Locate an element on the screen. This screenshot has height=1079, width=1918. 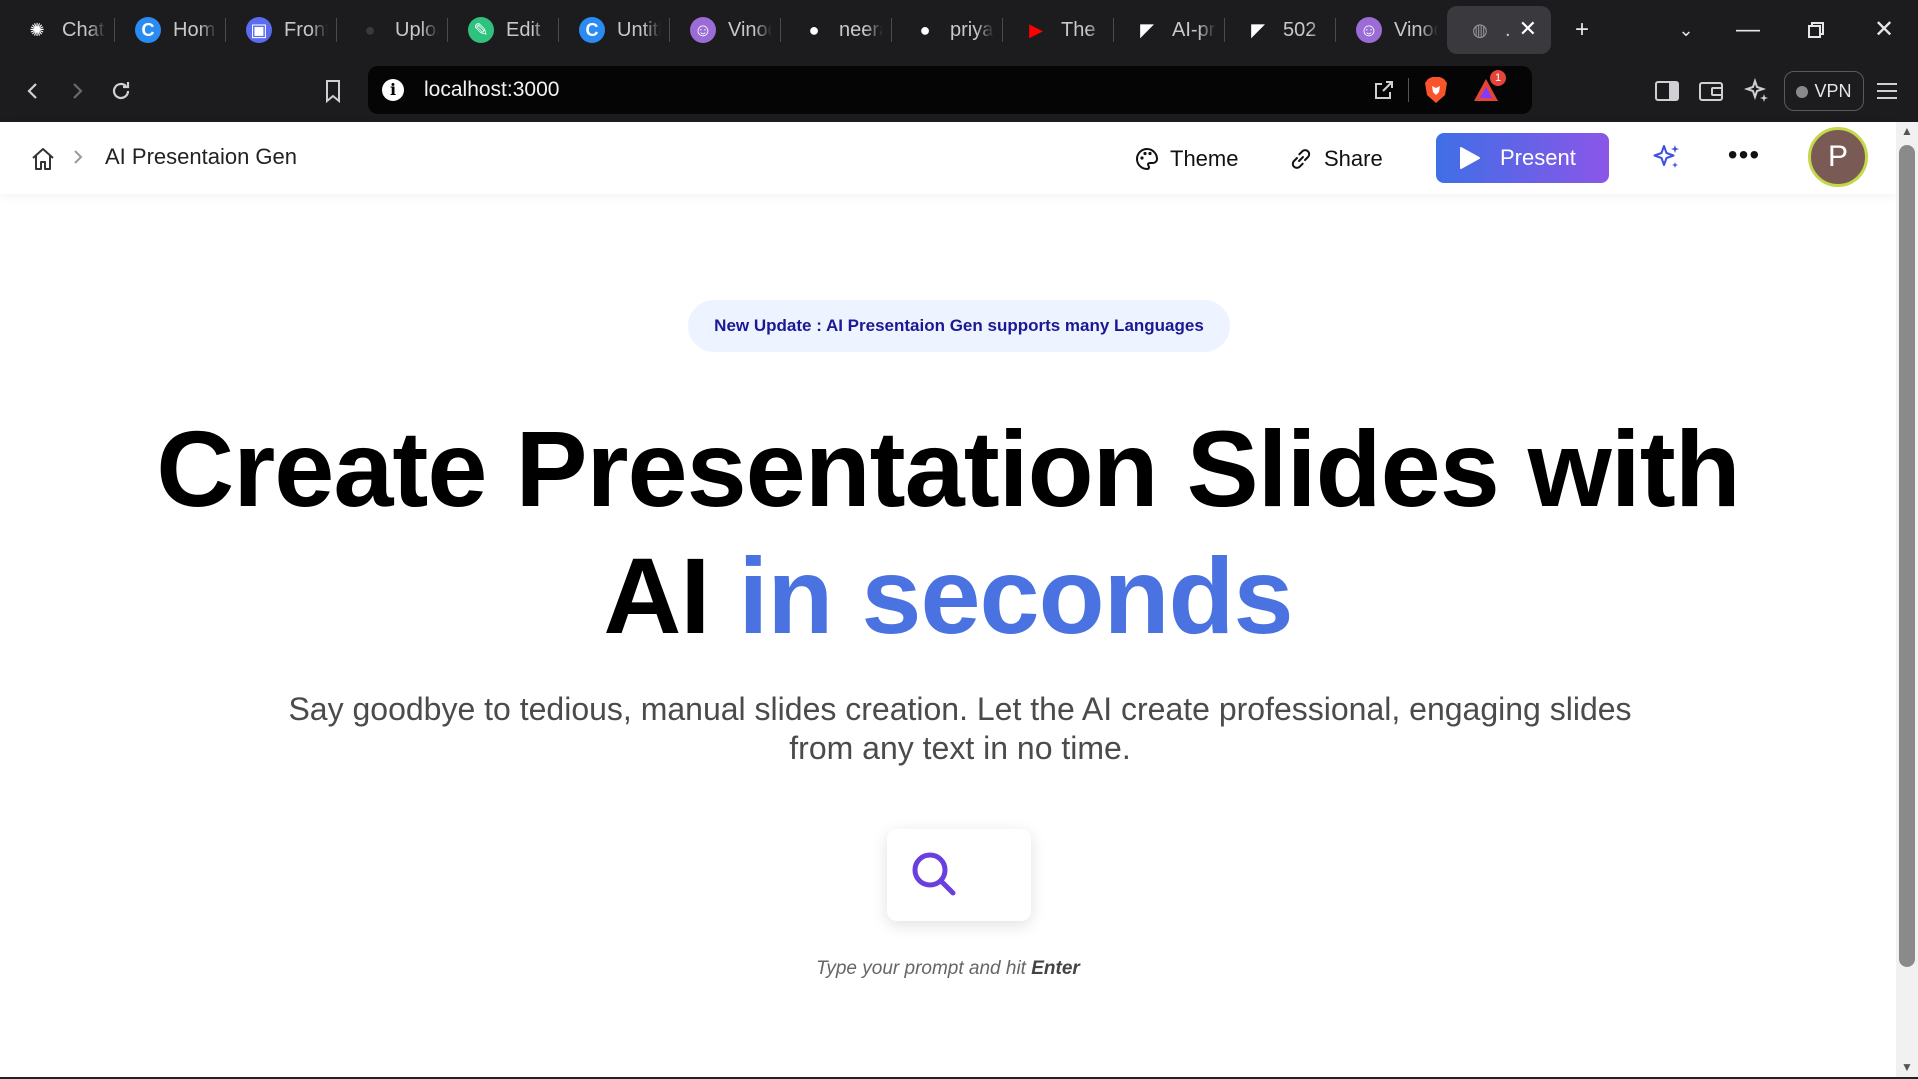
share-page-icon is located at coordinates (1384, 90).